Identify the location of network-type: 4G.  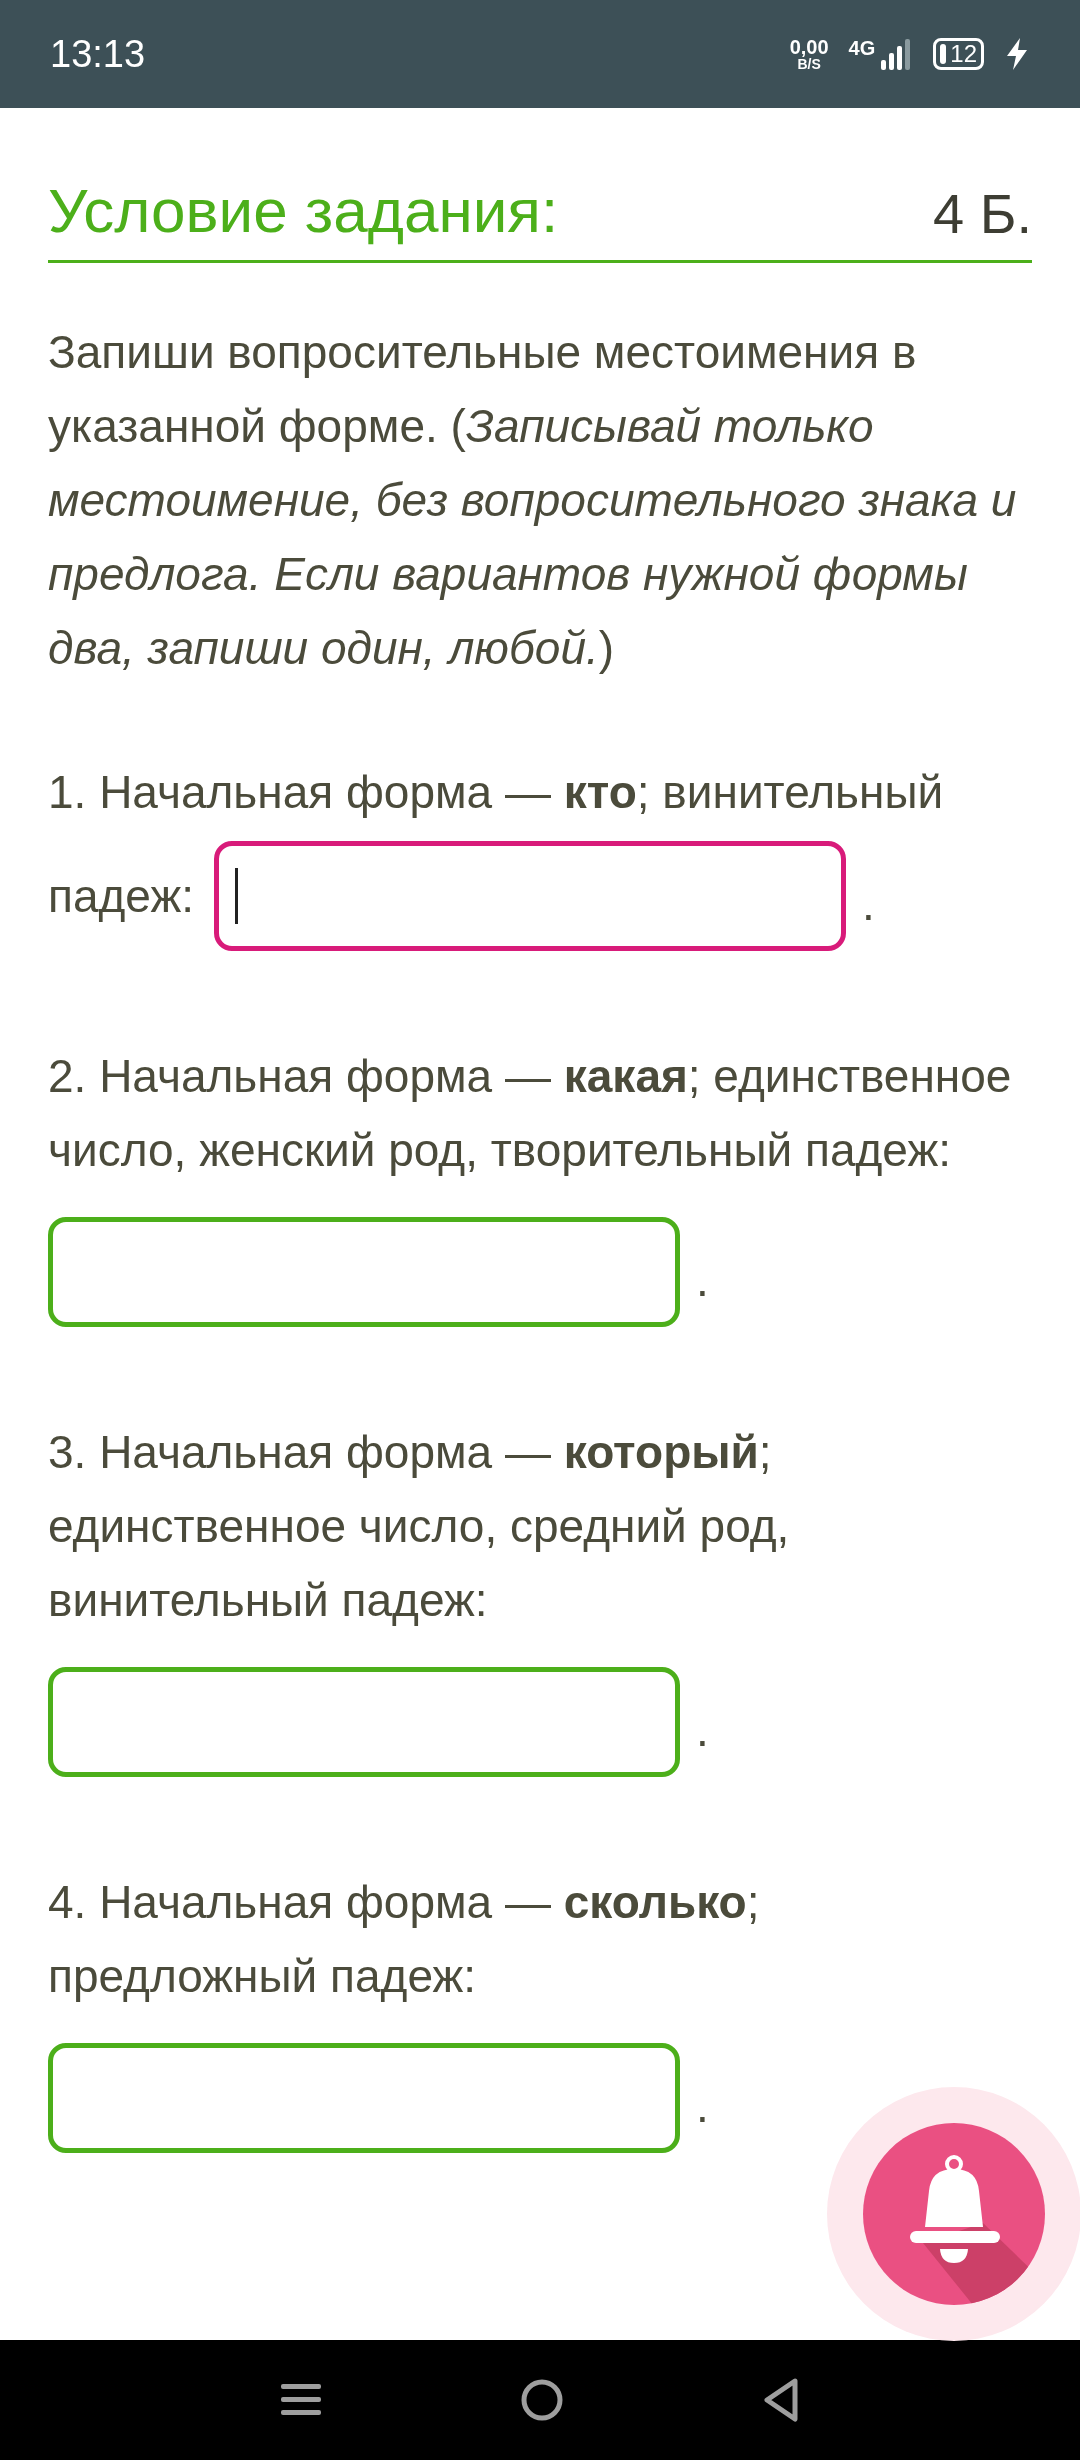
(862, 48).